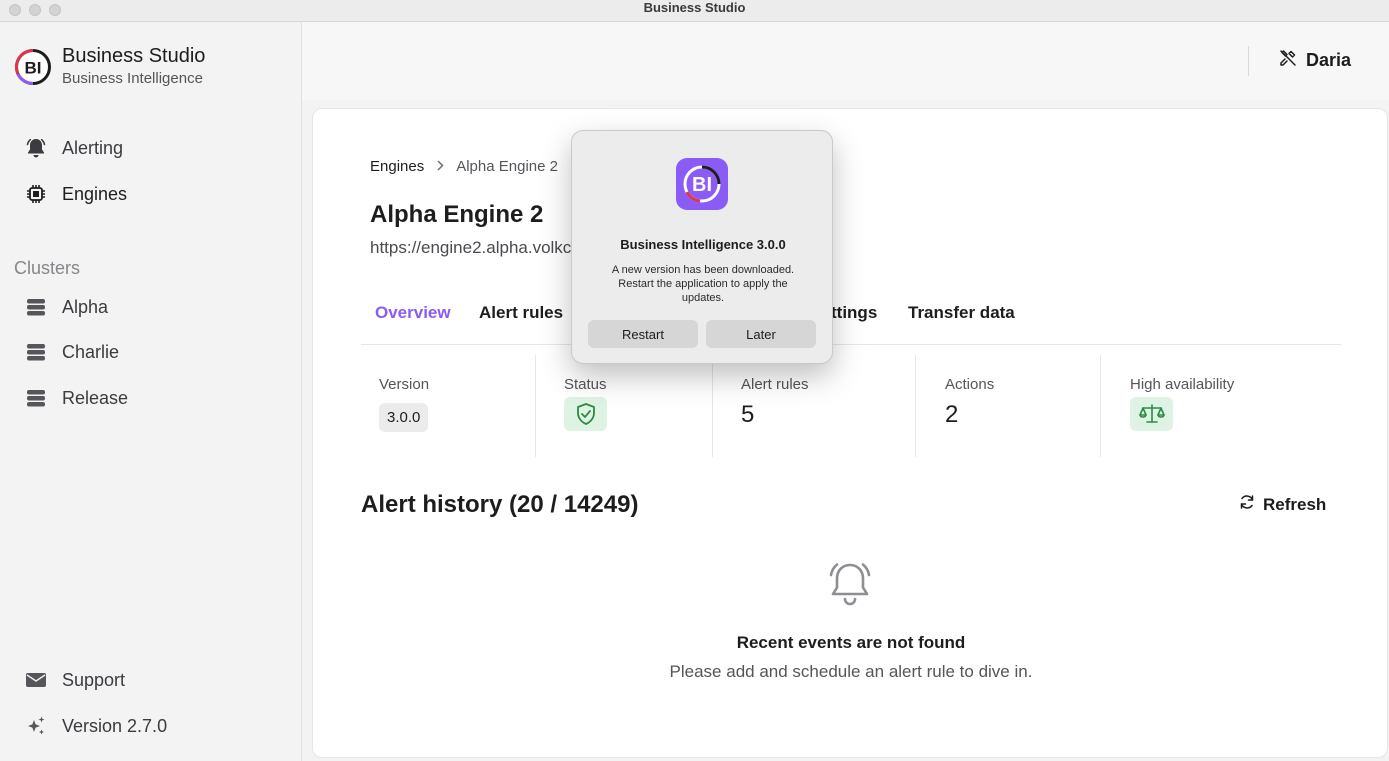 This screenshot has width=1389, height=761. I want to click on empty-state-title: Recent events are not found, so click(851, 642).